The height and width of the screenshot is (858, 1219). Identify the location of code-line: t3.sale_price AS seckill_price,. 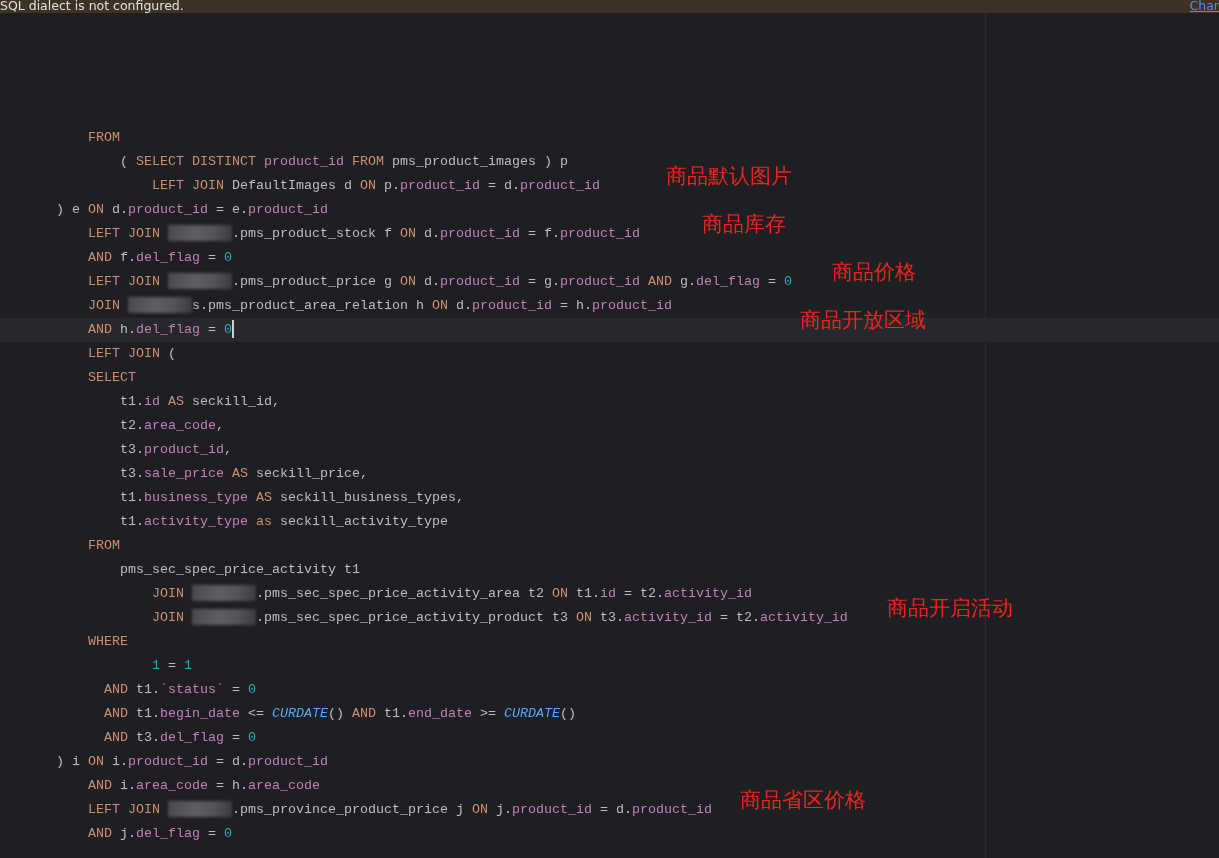
(243, 473).